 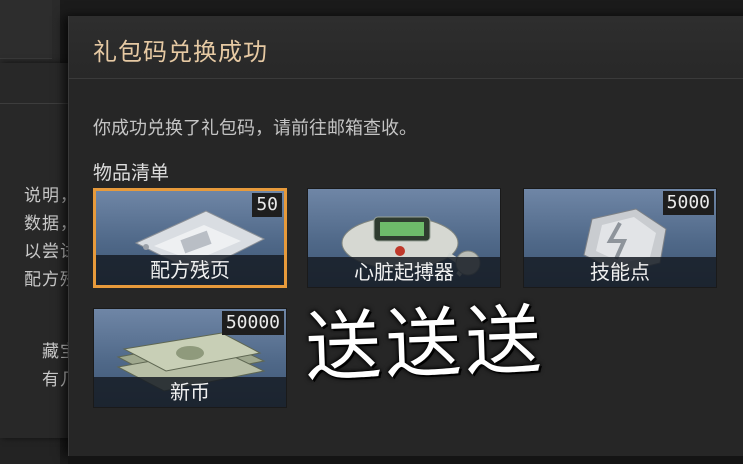 I want to click on dialog-title: 礼包码兑换成功, so click(x=180, y=52).